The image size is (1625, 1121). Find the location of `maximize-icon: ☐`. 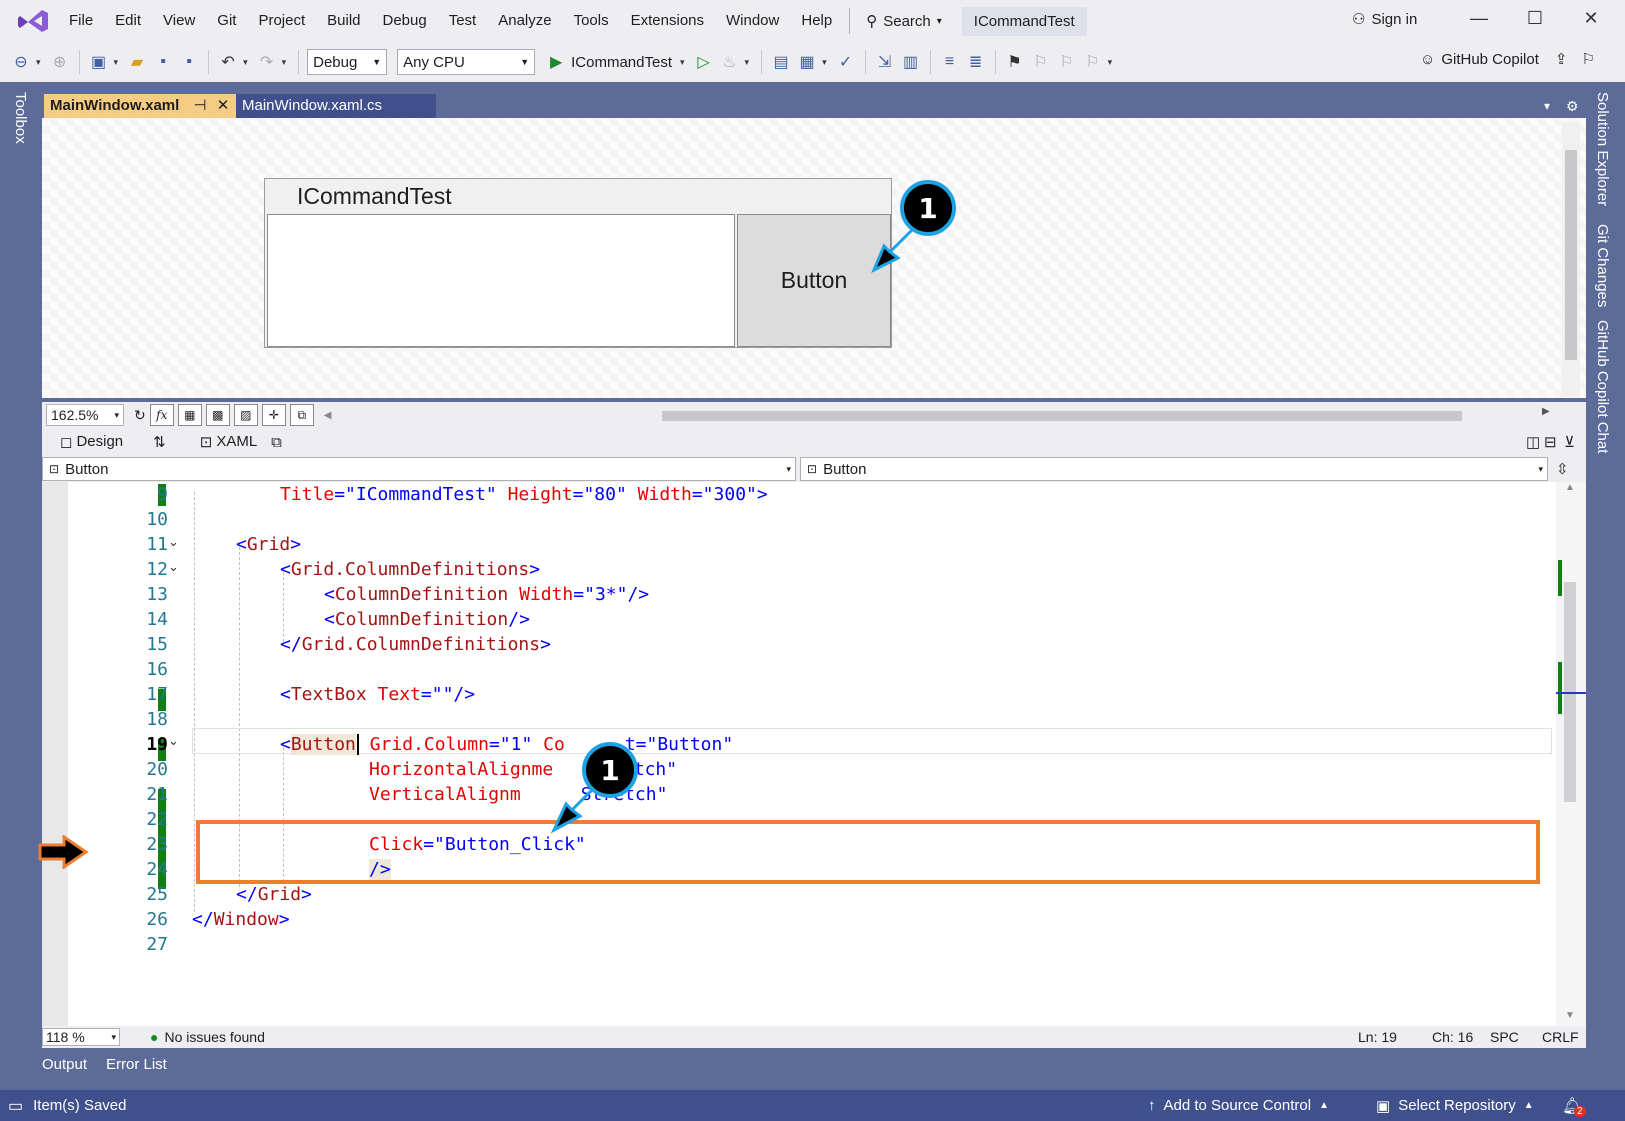

maximize-icon: ☐ is located at coordinates (1535, 18).